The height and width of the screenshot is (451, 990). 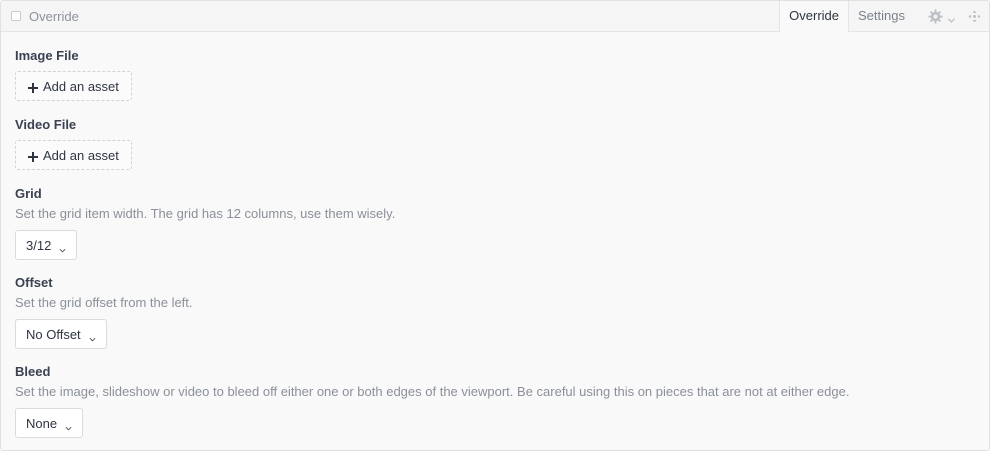 I want to click on image-file-field: Image File Add an asset, so click(x=73, y=74).